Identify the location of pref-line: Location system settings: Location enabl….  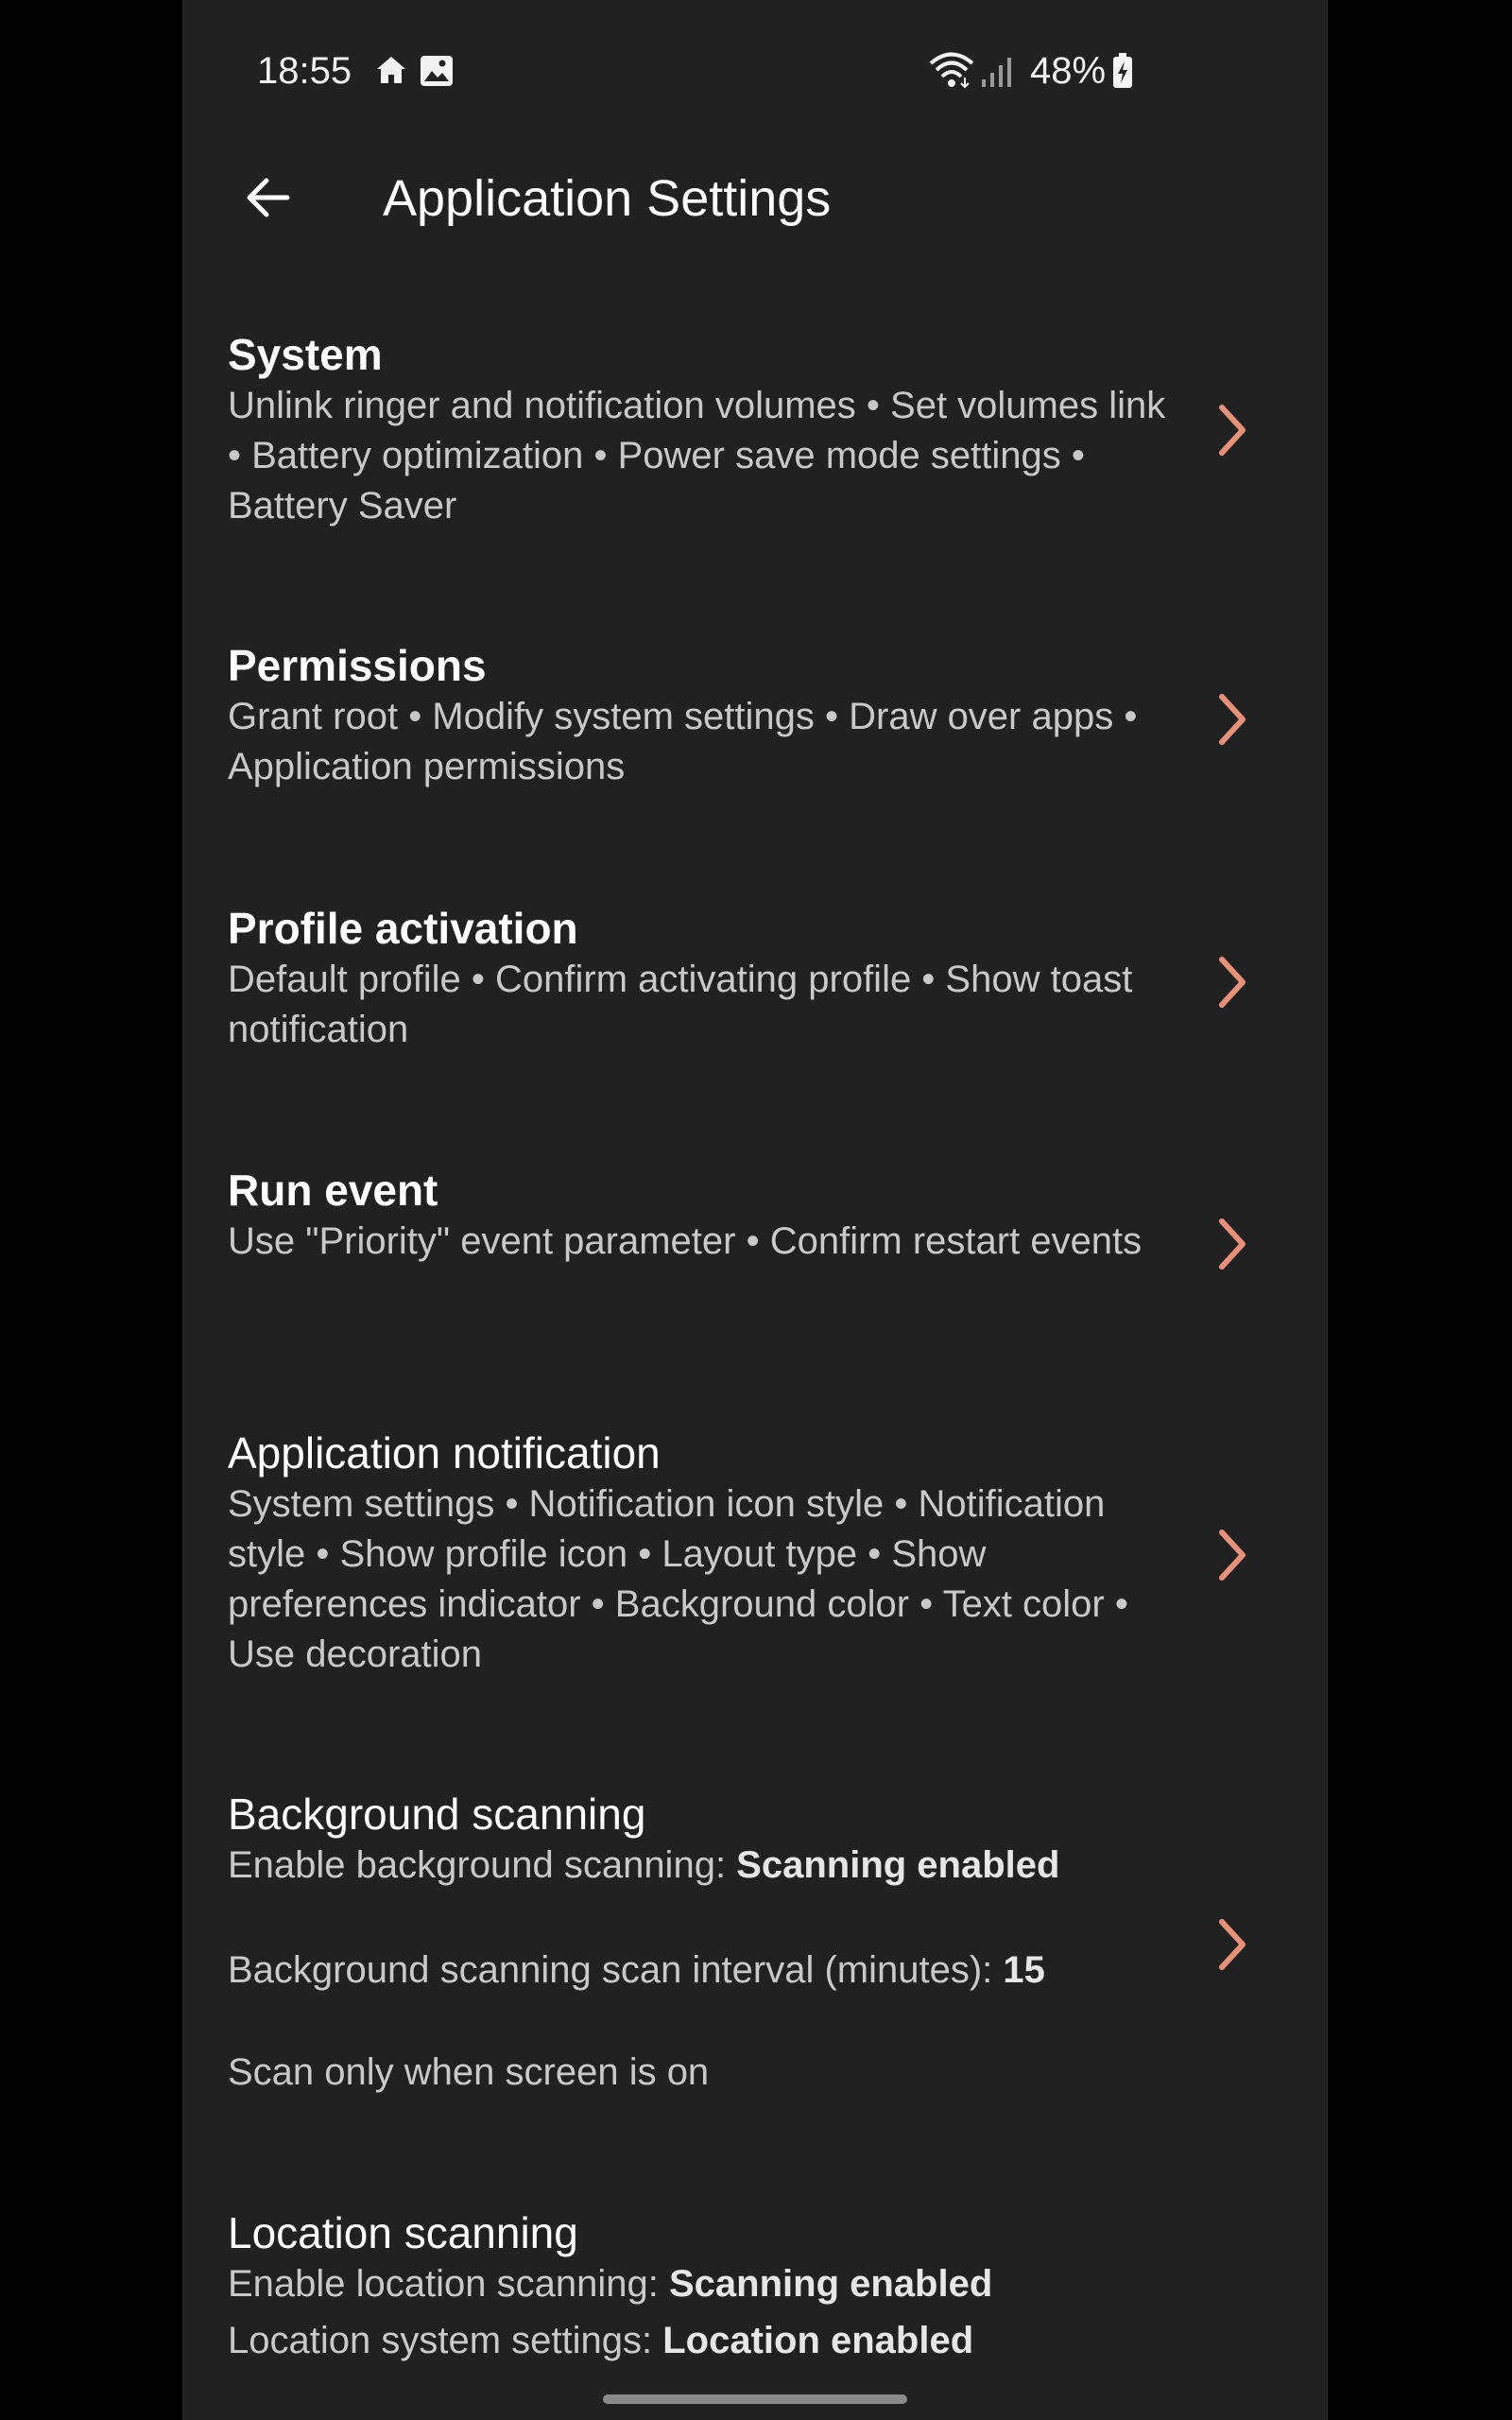
(752, 2341).